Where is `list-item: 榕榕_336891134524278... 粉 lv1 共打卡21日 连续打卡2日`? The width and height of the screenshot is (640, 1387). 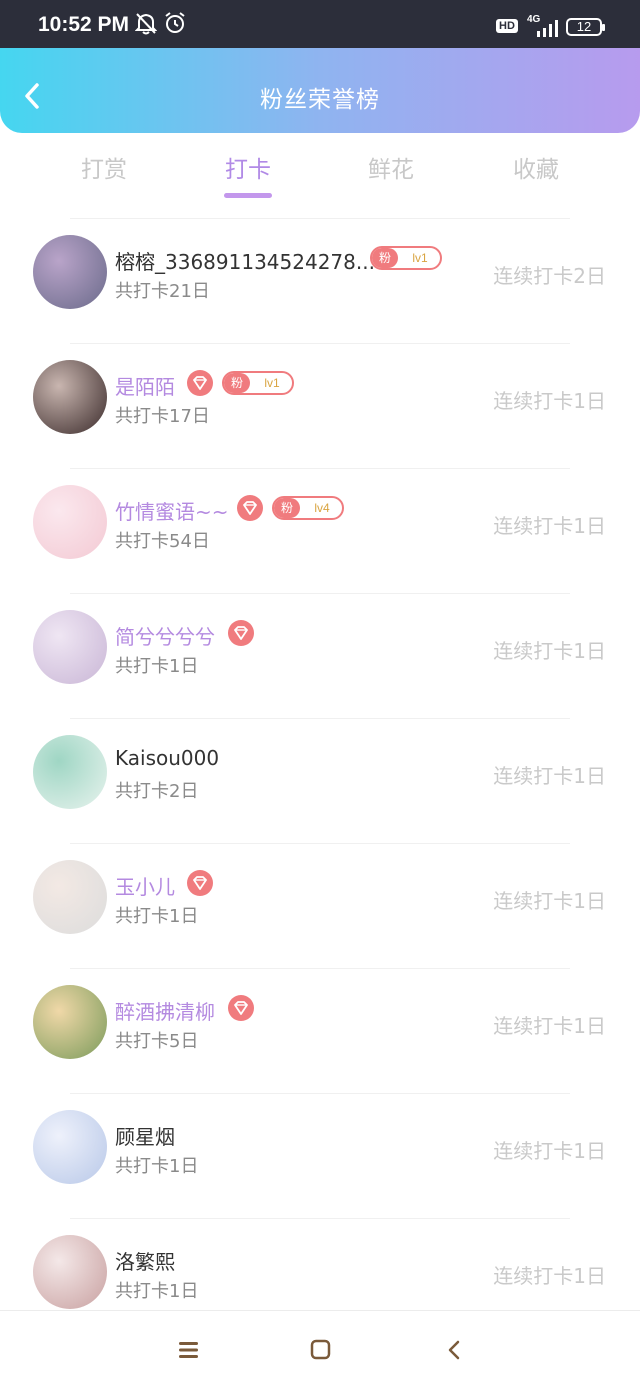 list-item: 榕榕_336891134524278... 粉 lv1 共打卡21日 连续打卡2日 is located at coordinates (320, 280).